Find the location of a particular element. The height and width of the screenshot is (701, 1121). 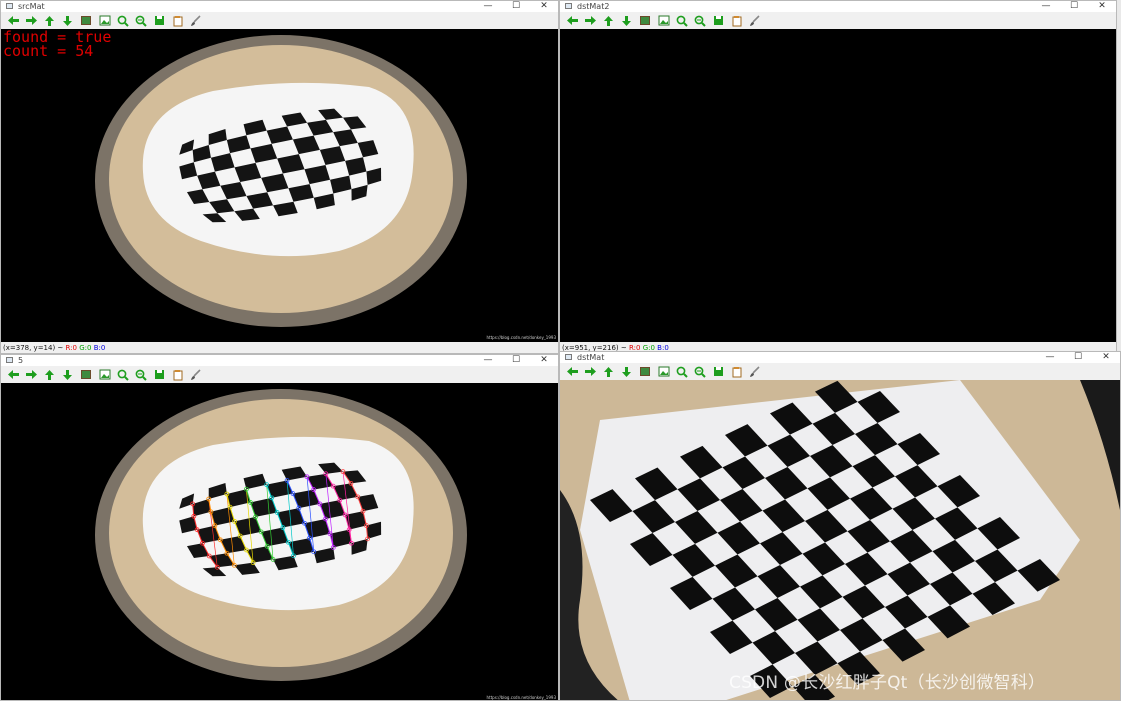

csdn-watermark: CSDN @长沙红胖子Qt（长沙创微智科） is located at coordinates (887, 683).